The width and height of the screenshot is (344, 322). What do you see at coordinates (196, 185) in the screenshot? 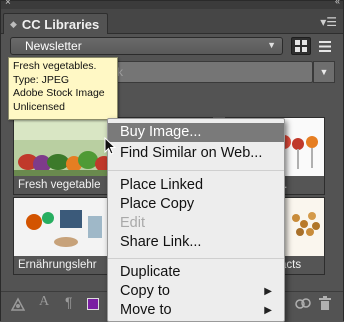
I see `menu-item-place-linked: Place Linked` at bounding box center [196, 185].